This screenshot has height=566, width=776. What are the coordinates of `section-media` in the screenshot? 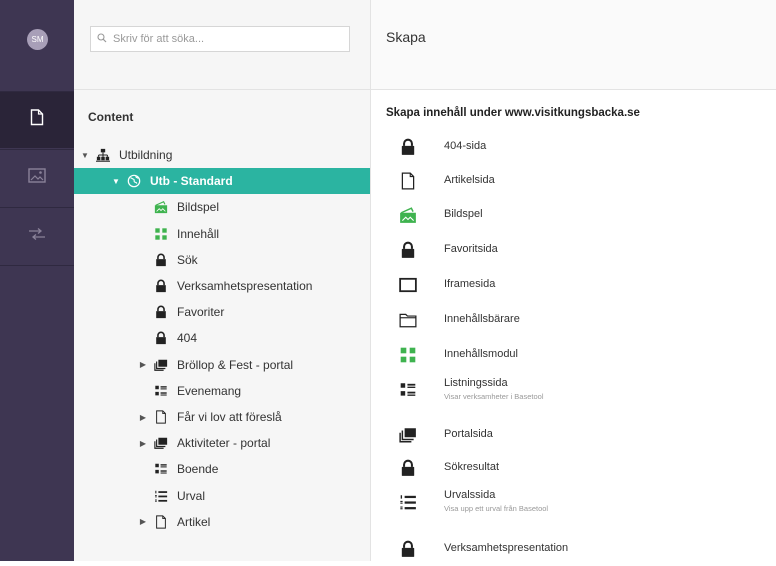 It's located at (37, 178).